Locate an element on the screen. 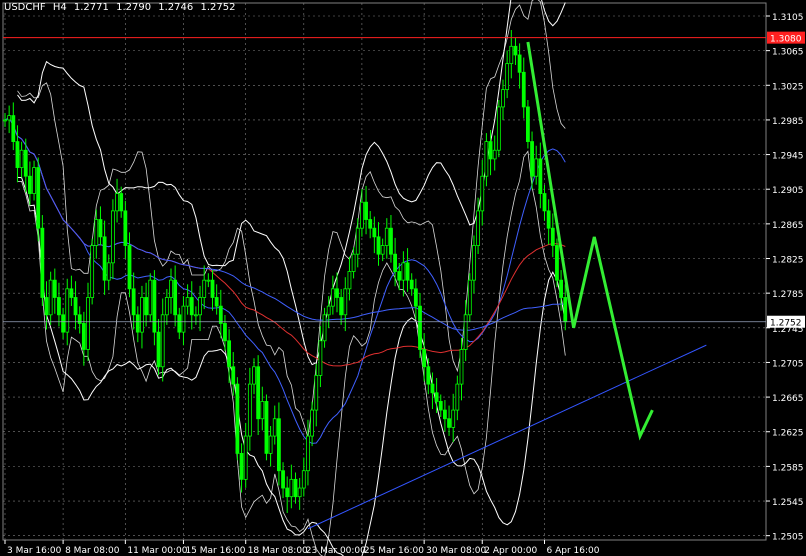 This screenshot has width=806, height=556. y-tick-label: 1.2905 is located at coordinates (788, 191).